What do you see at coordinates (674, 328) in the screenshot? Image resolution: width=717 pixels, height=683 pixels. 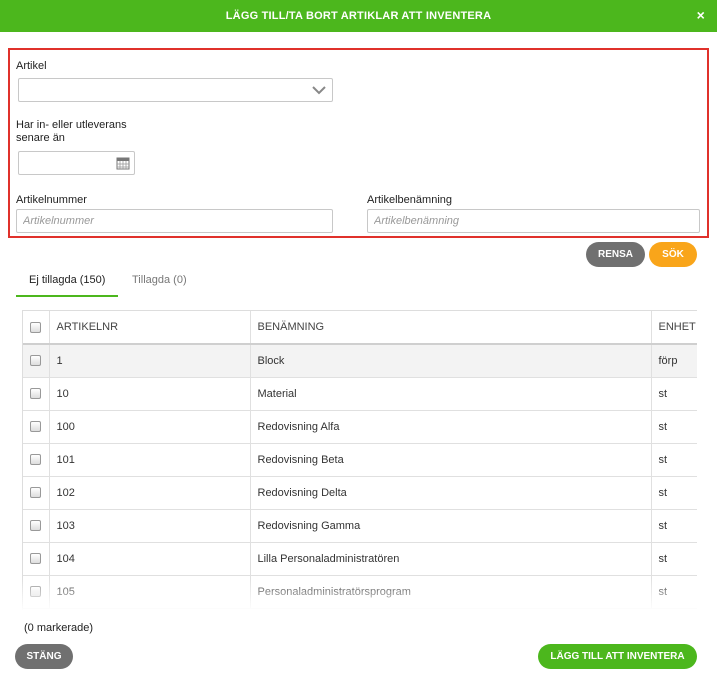 I see `header-enhet: ENHET` at bounding box center [674, 328].